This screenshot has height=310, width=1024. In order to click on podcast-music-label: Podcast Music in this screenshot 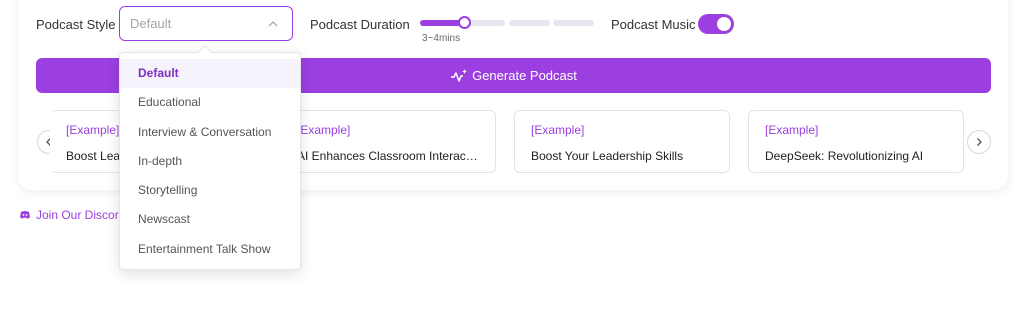, I will do `click(653, 24)`.